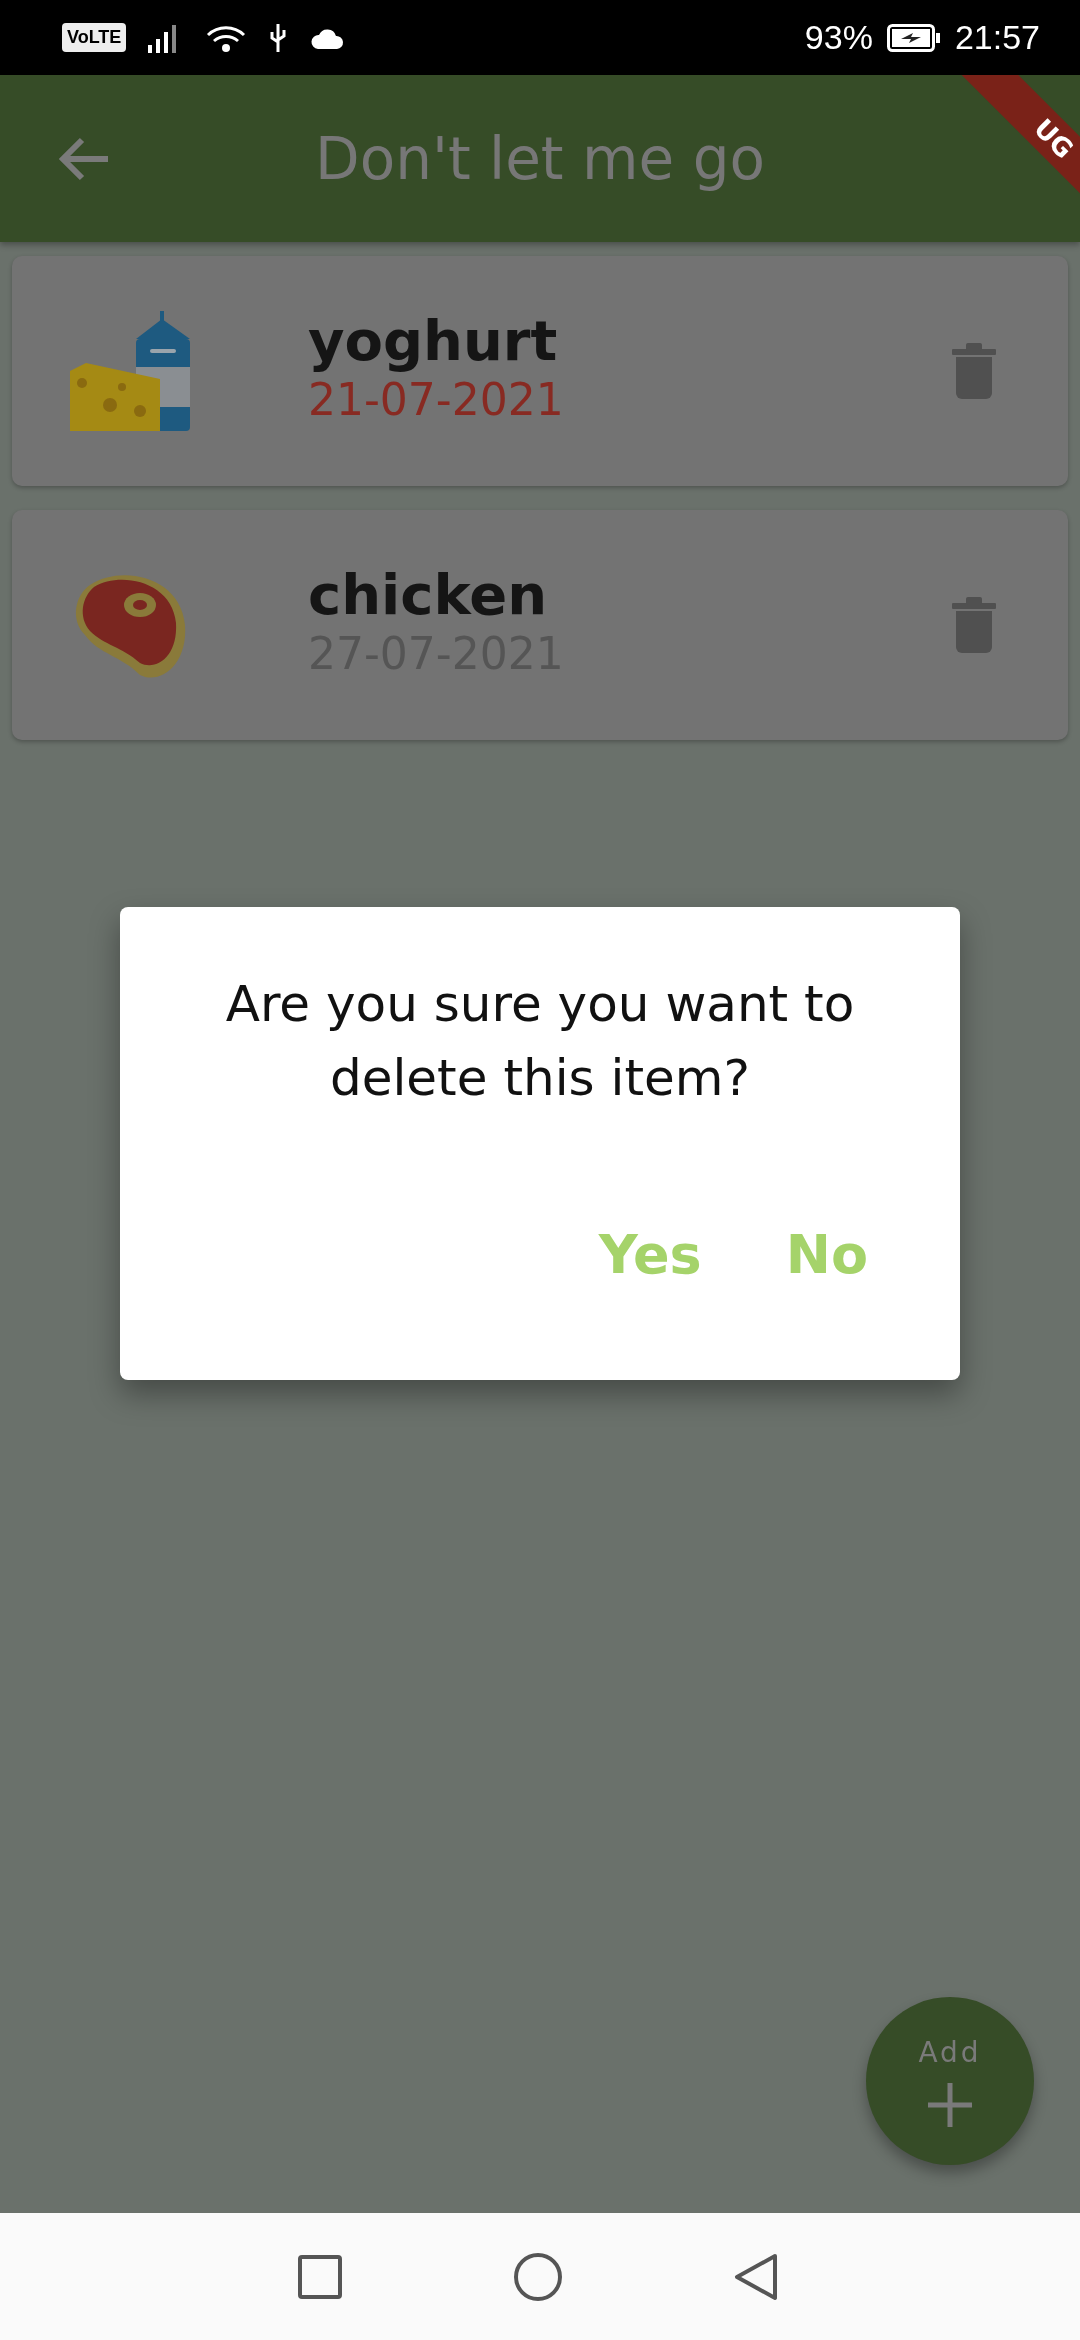 The width and height of the screenshot is (1080, 2340). I want to click on network-badge: VoLTE, so click(94, 37).